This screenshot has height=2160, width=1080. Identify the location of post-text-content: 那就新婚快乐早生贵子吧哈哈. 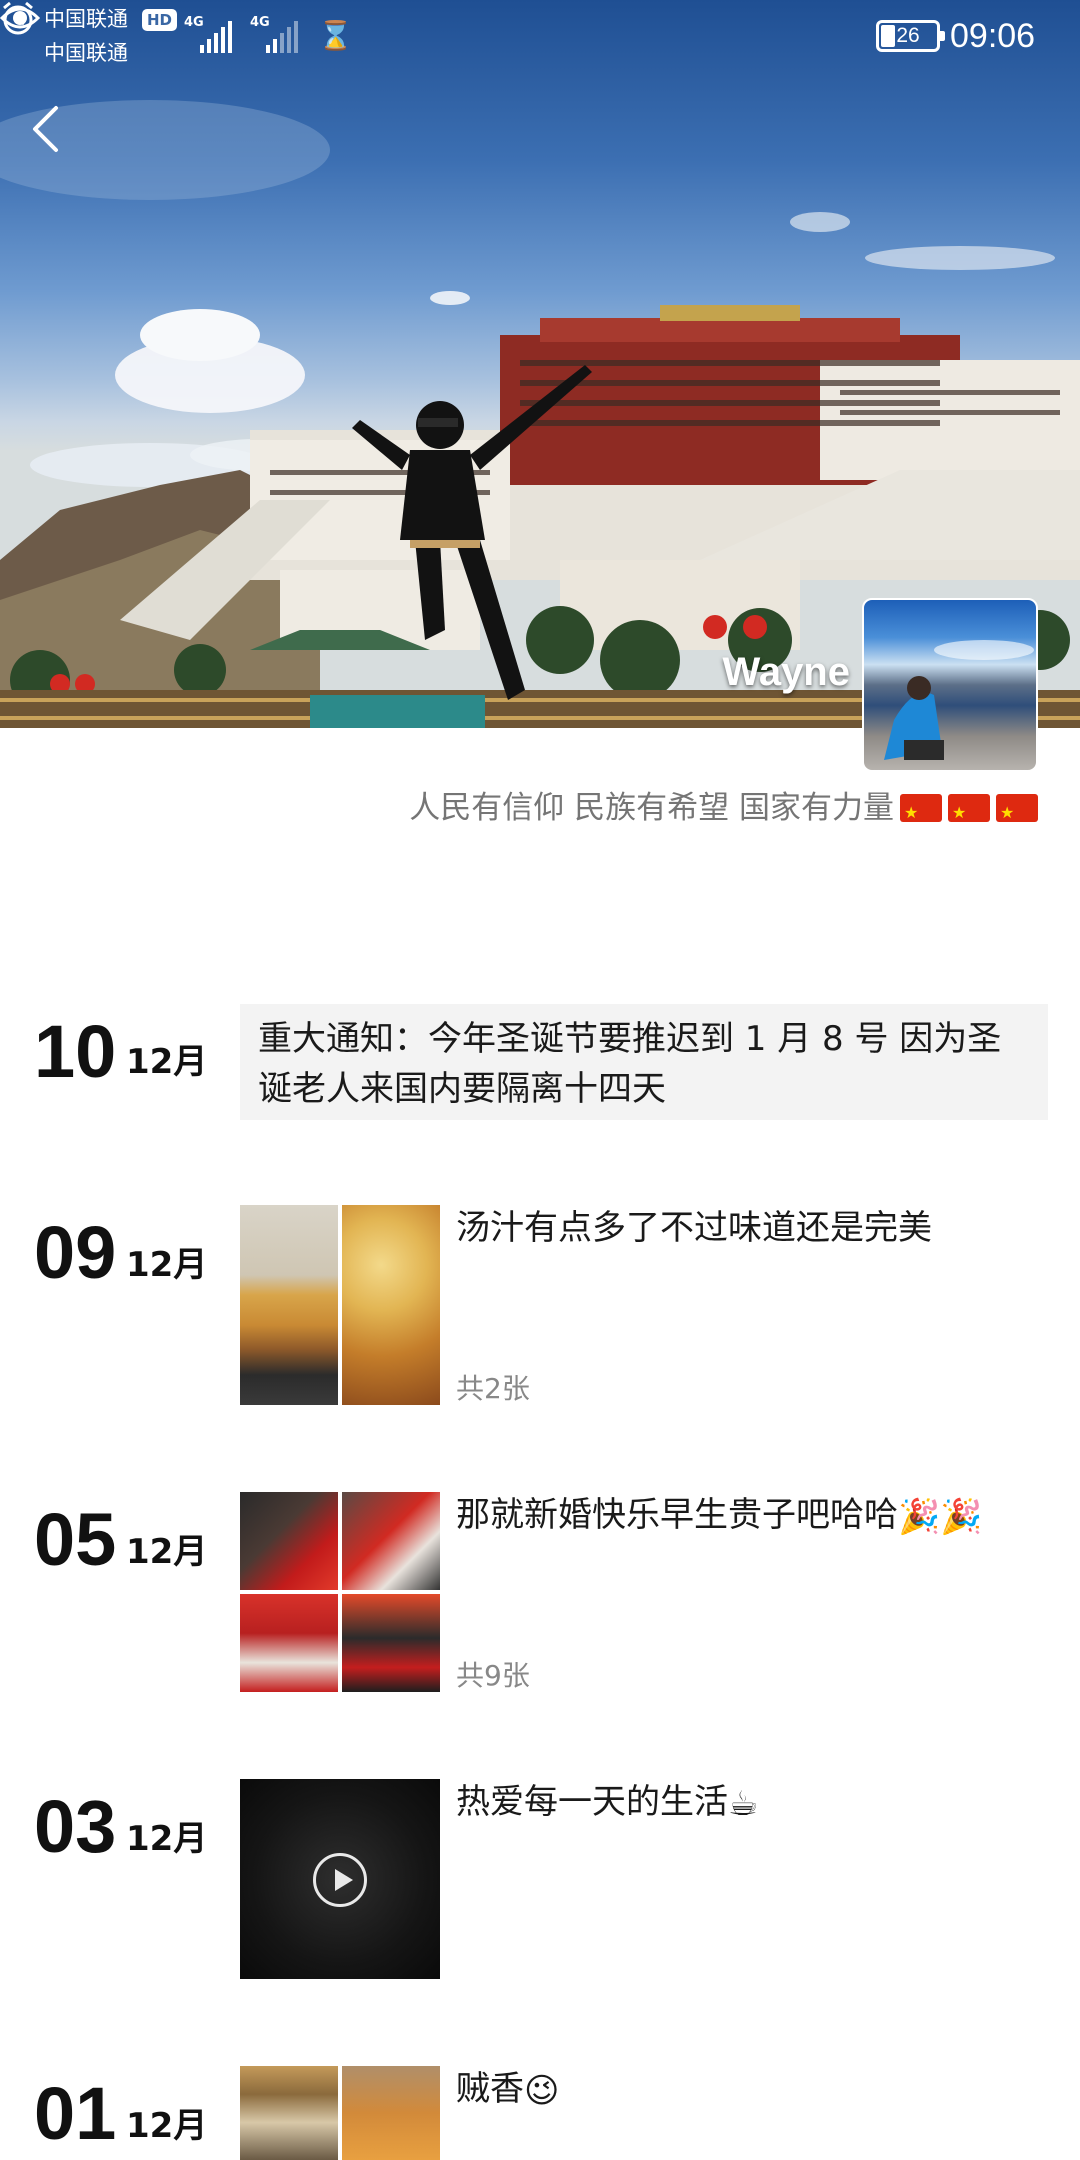
(677, 1515).